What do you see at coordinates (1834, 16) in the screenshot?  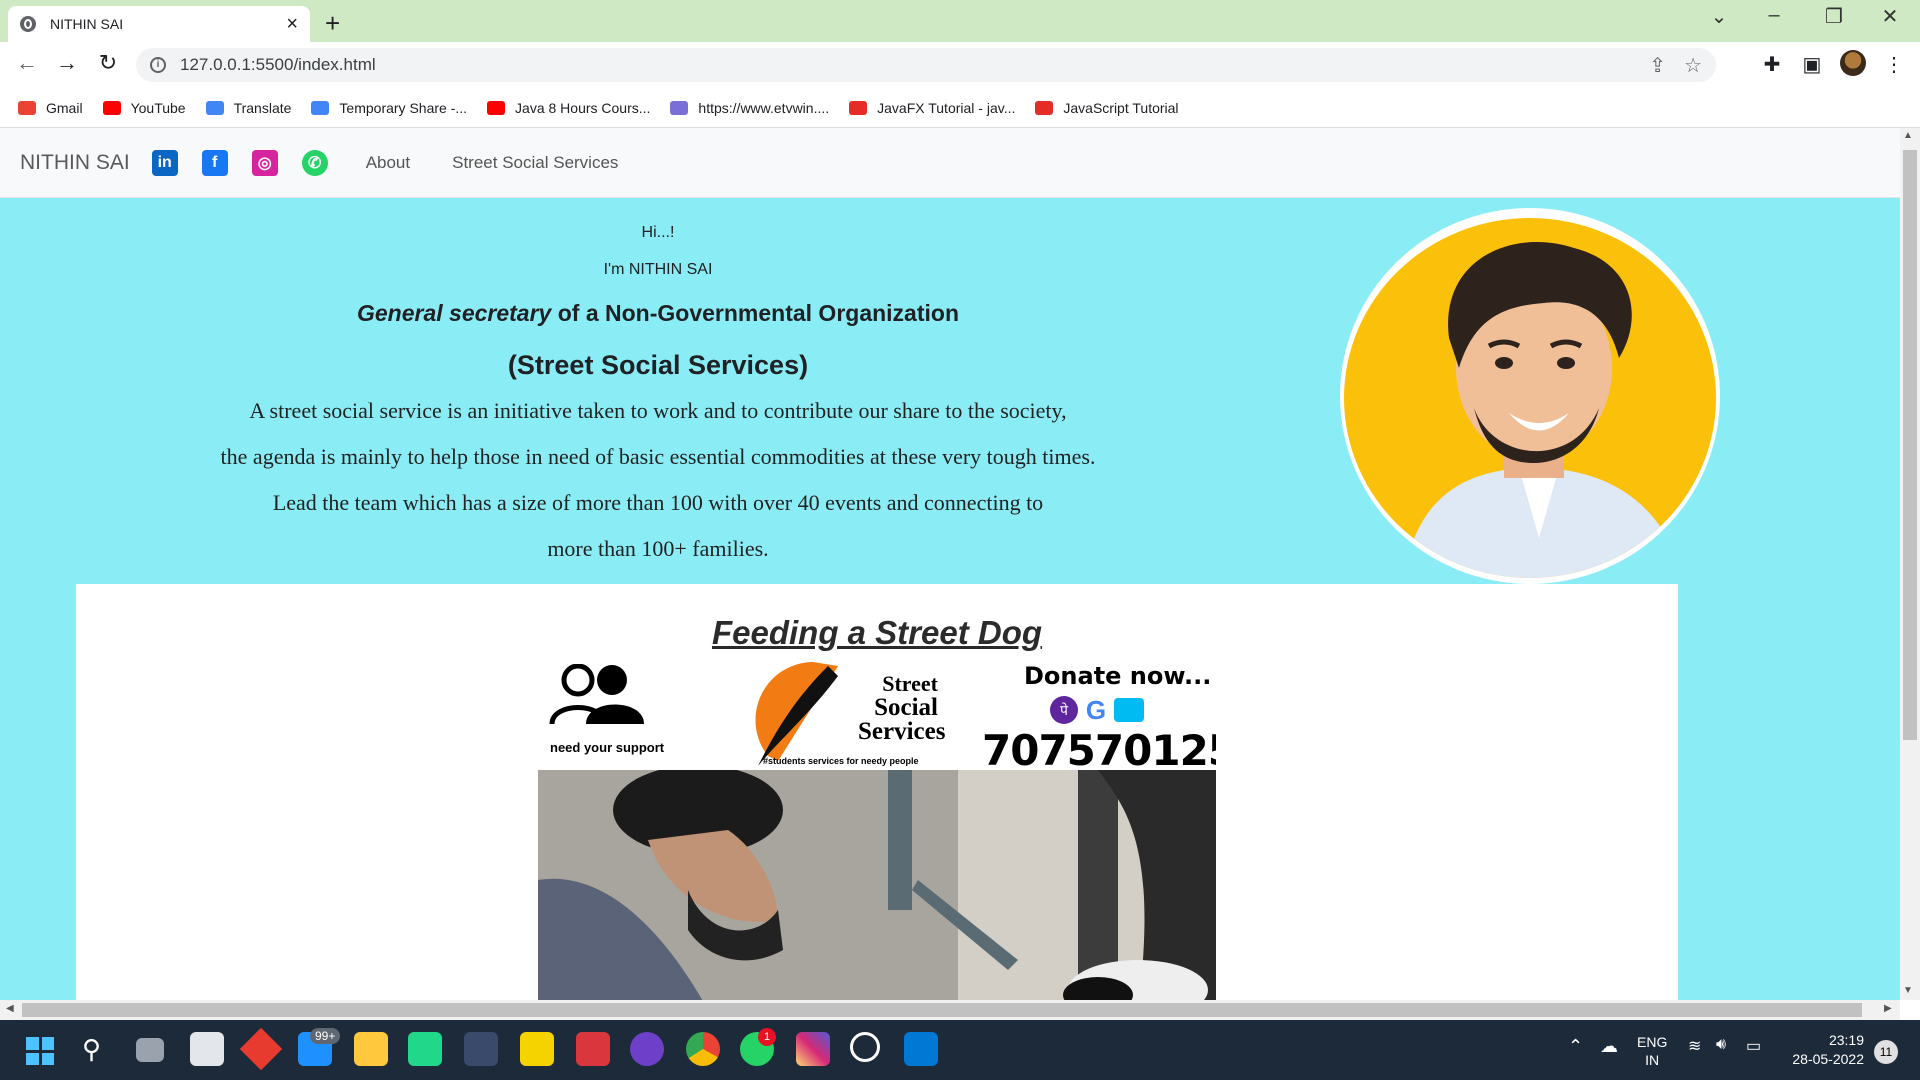 I see `restore-button: ❐` at bounding box center [1834, 16].